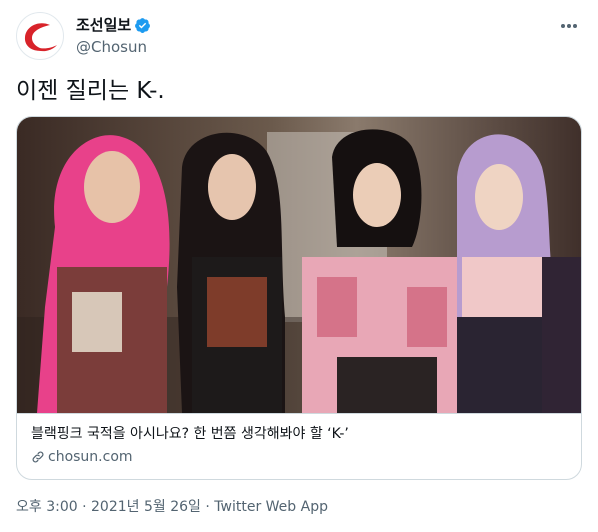  What do you see at coordinates (271, 507) in the screenshot?
I see `source-app-link: Twitter Web App` at bounding box center [271, 507].